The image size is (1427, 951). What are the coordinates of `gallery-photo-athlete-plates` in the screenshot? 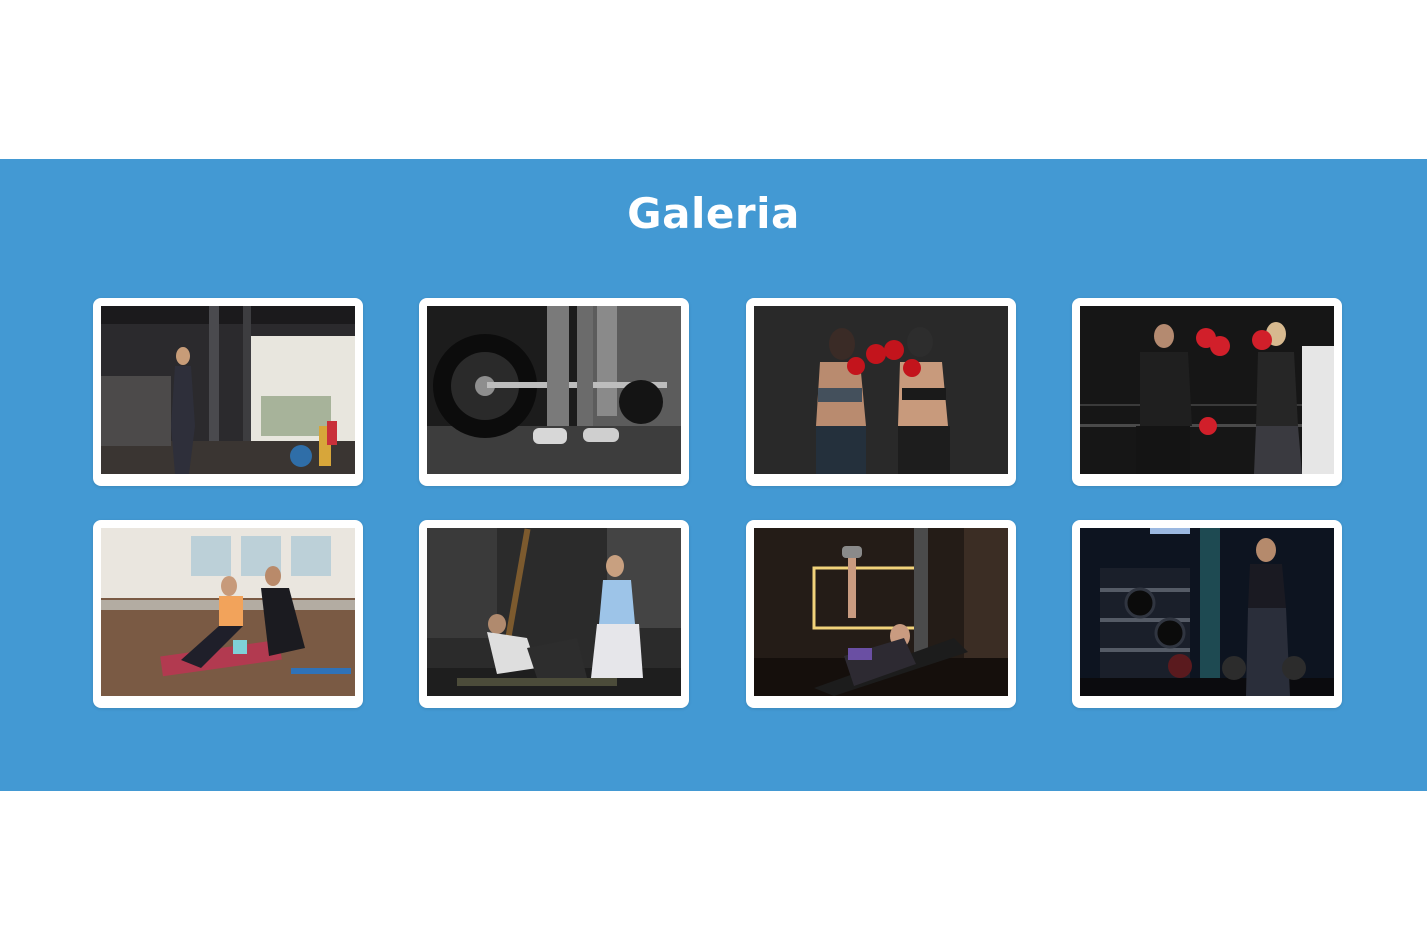 It's located at (1206, 612).